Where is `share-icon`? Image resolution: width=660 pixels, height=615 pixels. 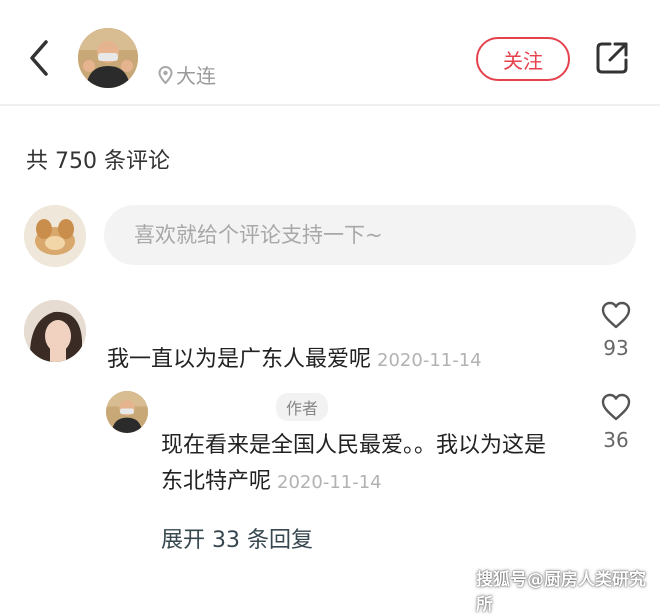 share-icon is located at coordinates (612, 58).